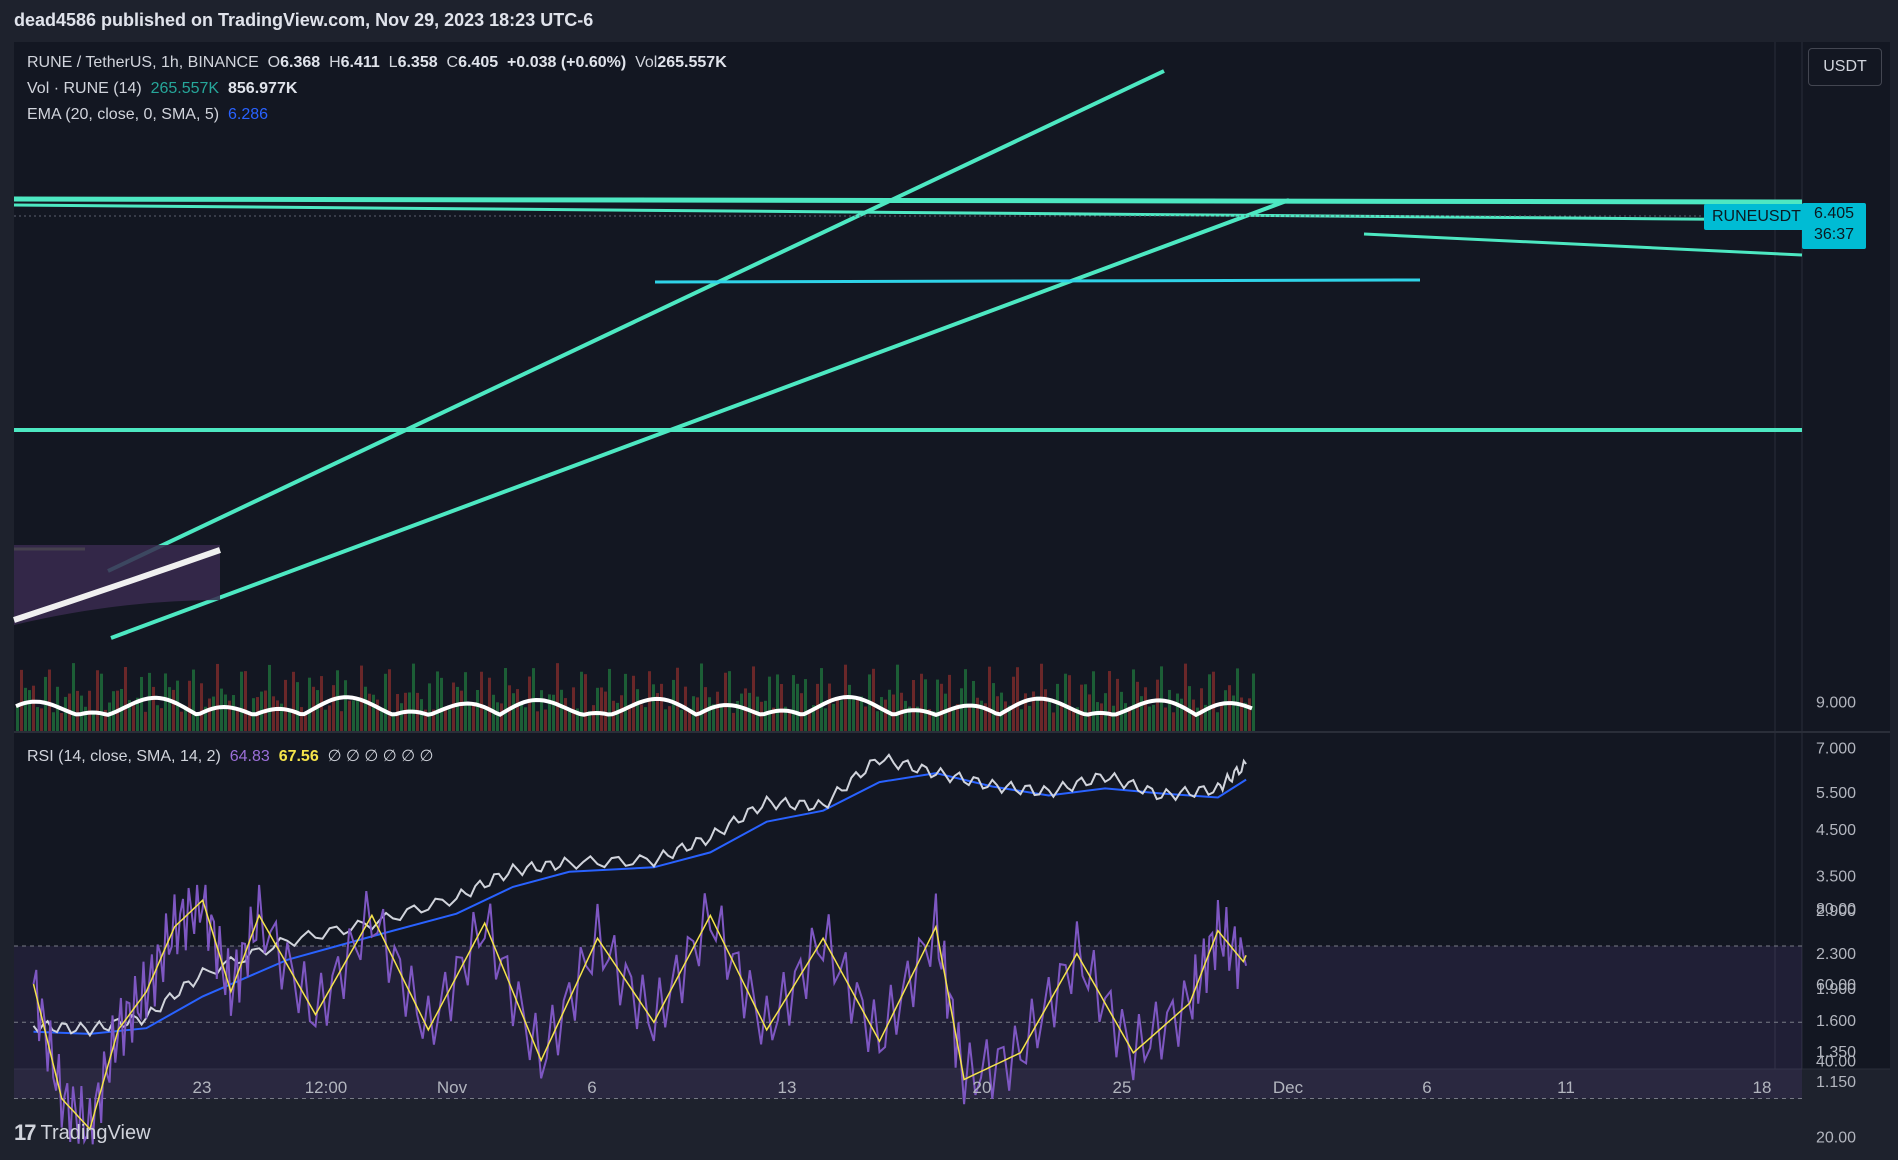 This screenshot has width=1898, height=1160. I want to click on price-tick-label: 4.500, so click(1836, 830).